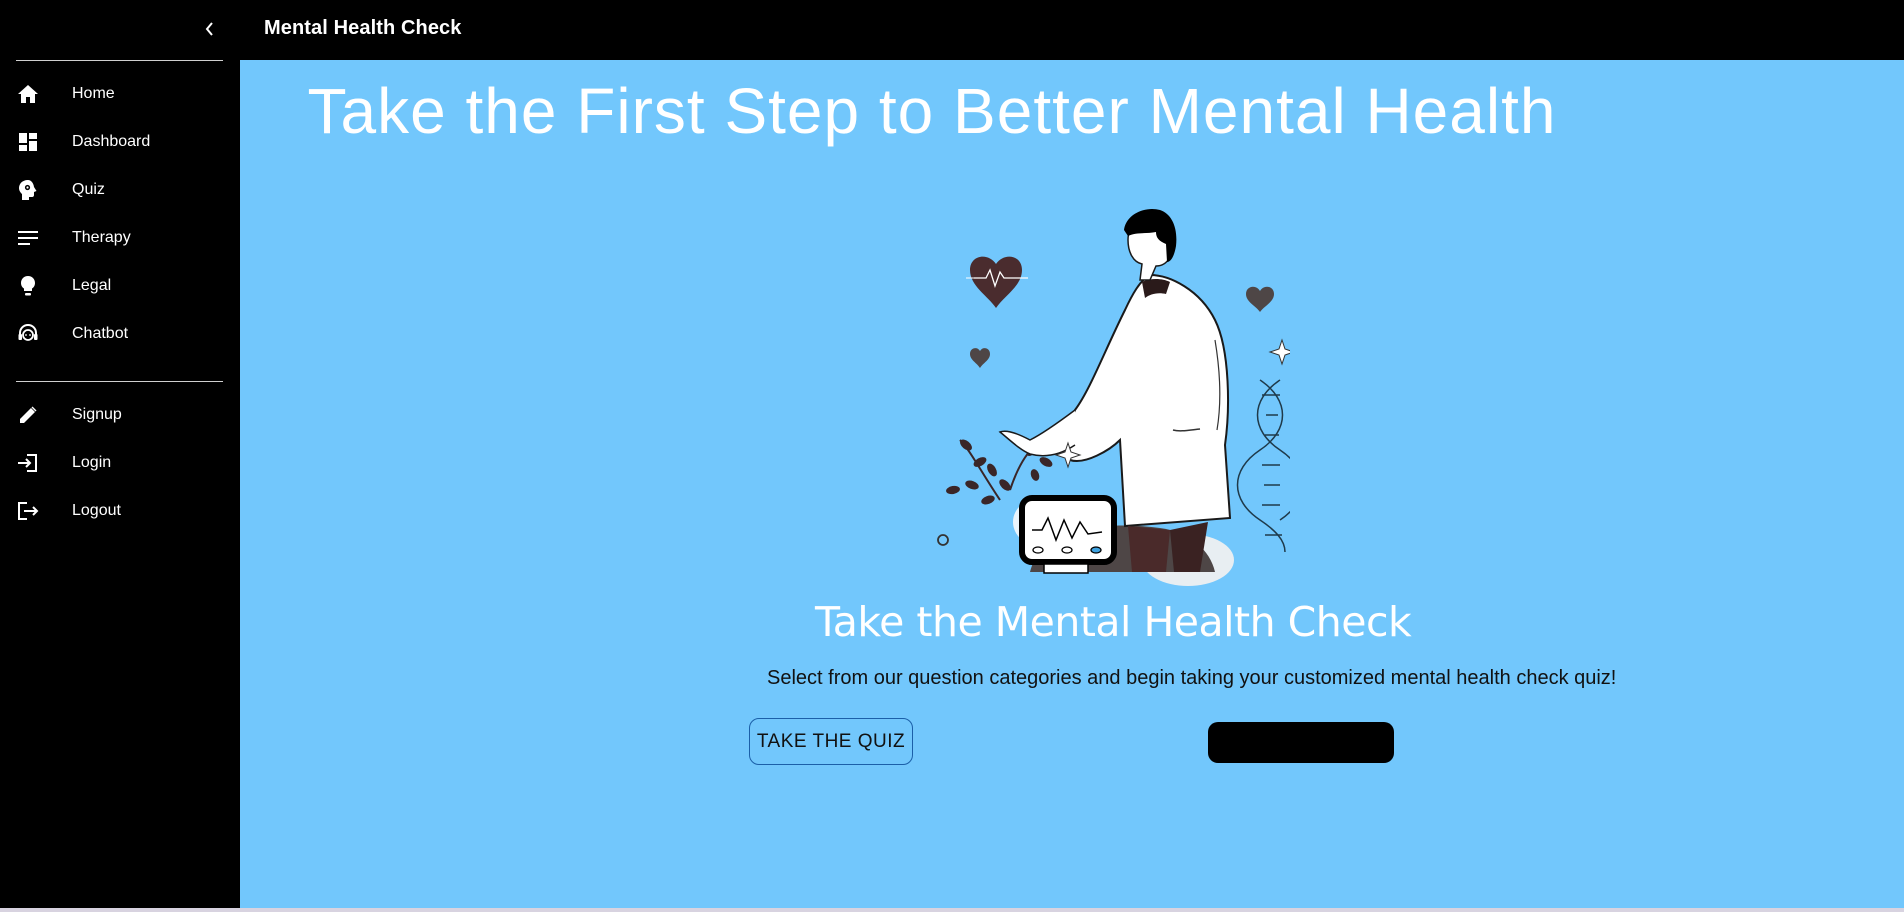 The height and width of the screenshot is (912, 1904). I want to click on login-icon, so click(28, 463).